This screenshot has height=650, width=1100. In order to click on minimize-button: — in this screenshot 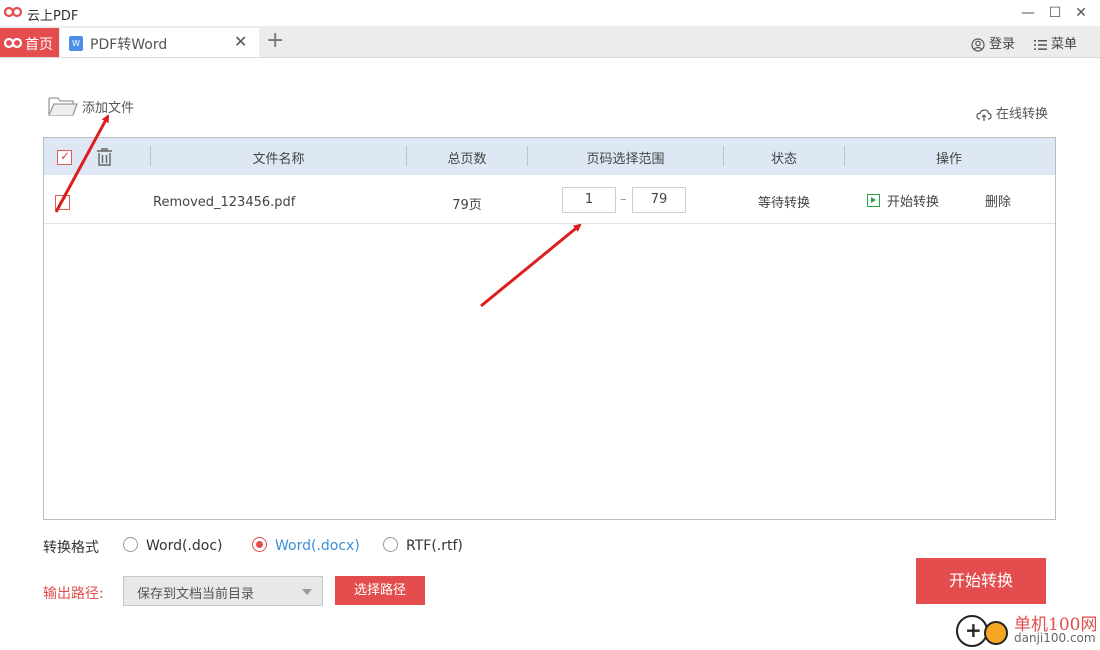, I will do `click(1028, 13)`.